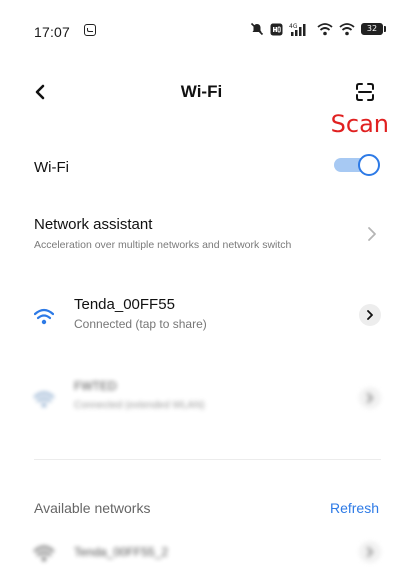 The image size is (403, 587). Describe the element at coordinates (357, 165) in the screenshot. I see `wifi-toggle-switch` at that location.